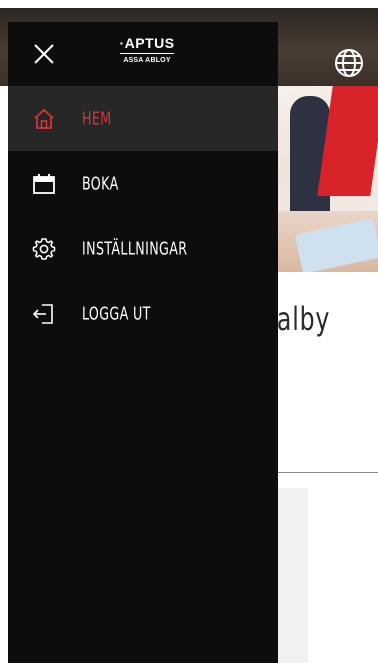 The height and width of the screenshot is (663, 378). What do you see at coordinates (143, 183) in the screenshot?
I see `menu-item-boka: BOKA` at bounding box center [143, 183].